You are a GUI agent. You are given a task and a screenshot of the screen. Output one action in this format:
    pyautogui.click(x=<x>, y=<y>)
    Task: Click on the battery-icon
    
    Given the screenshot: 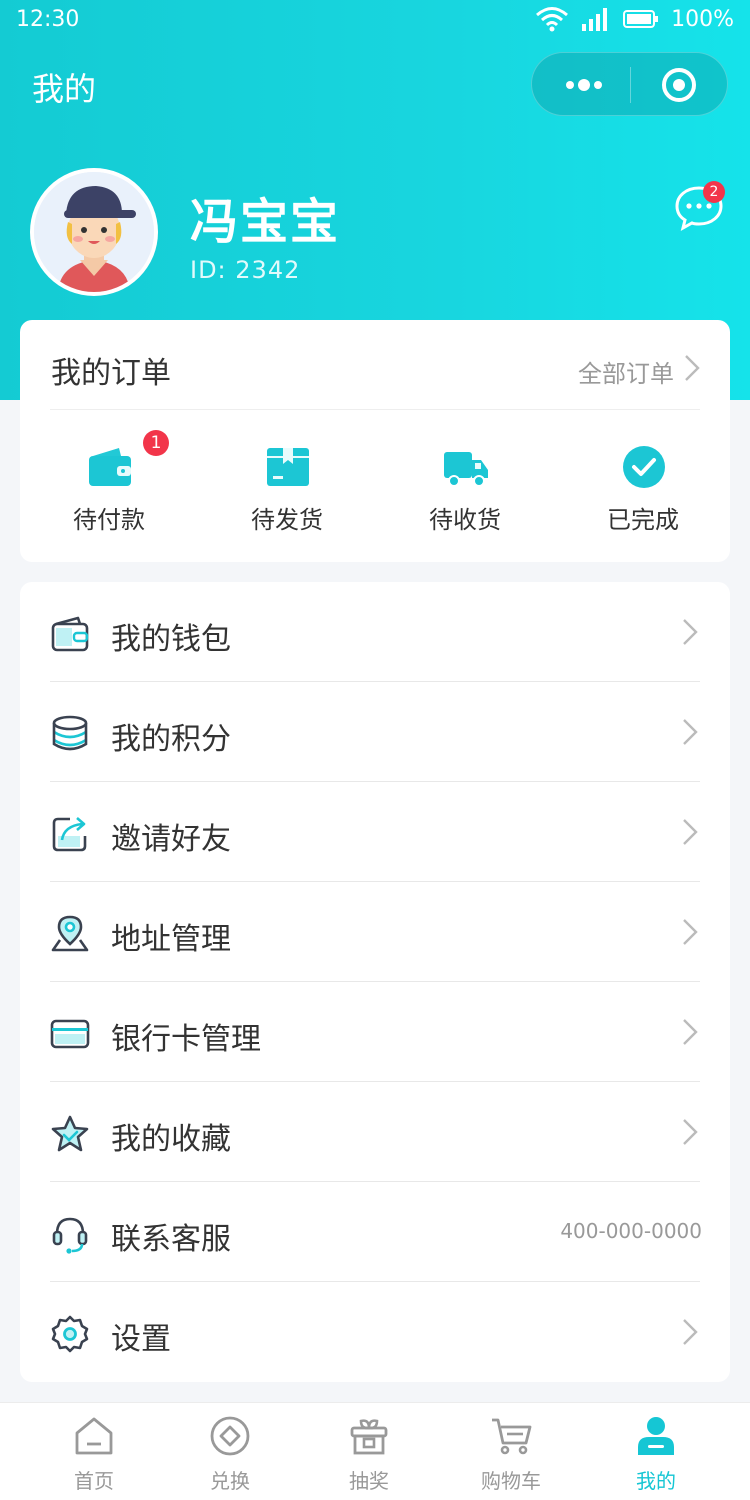 What is the action you would take?
    pyautogui.click(x=641, y=19)
    